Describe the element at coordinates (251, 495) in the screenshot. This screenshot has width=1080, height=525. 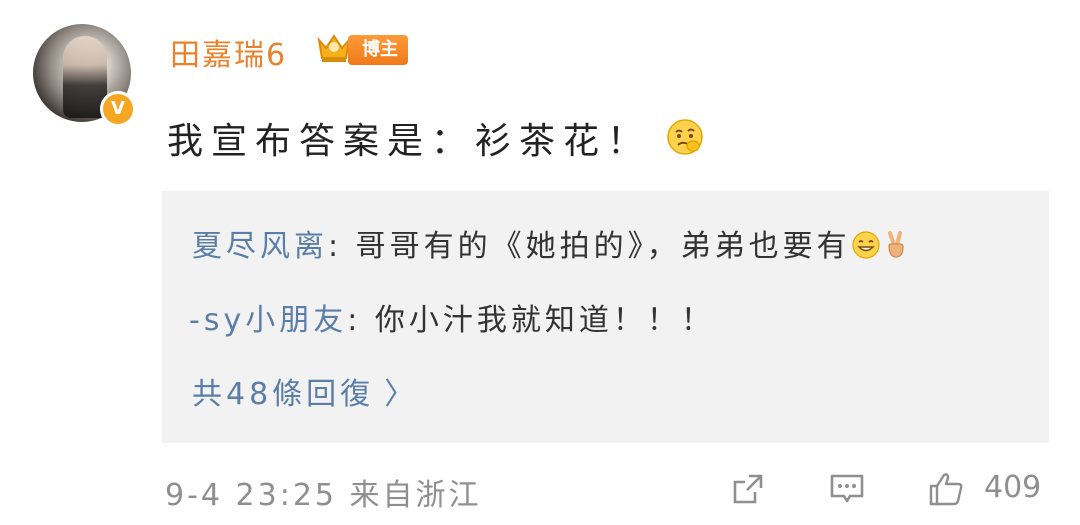
I see `timestamp: 9-4 23:25` at that location.